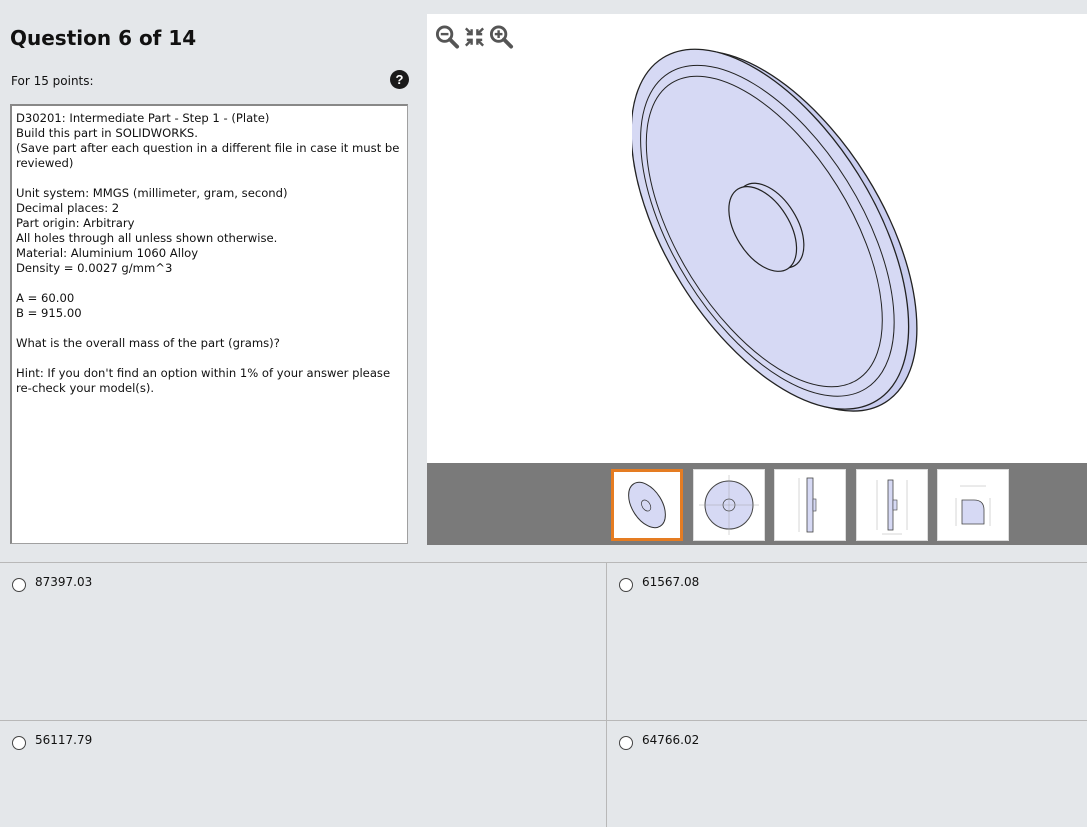 The image size is (1087, 827). What do you see at coordinates (64, 740) in the screenshot?
I see `answer-value: 56117.79` at bounding box center [64, 740].